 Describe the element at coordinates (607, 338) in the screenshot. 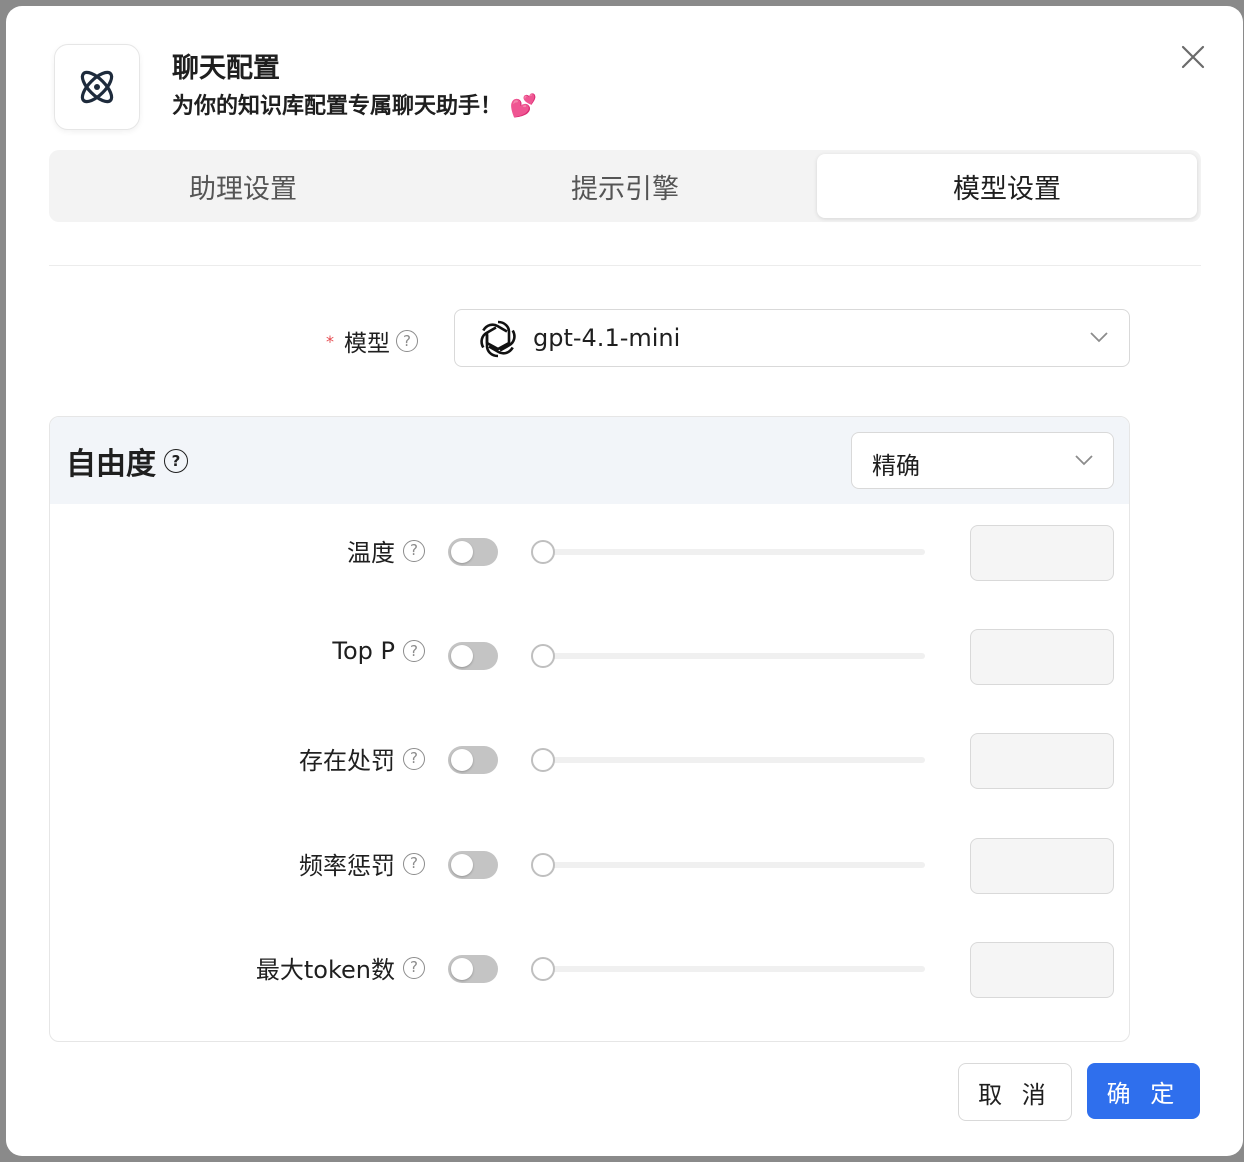

I see `model-select-value: gpt-4.1-mini` at that location.